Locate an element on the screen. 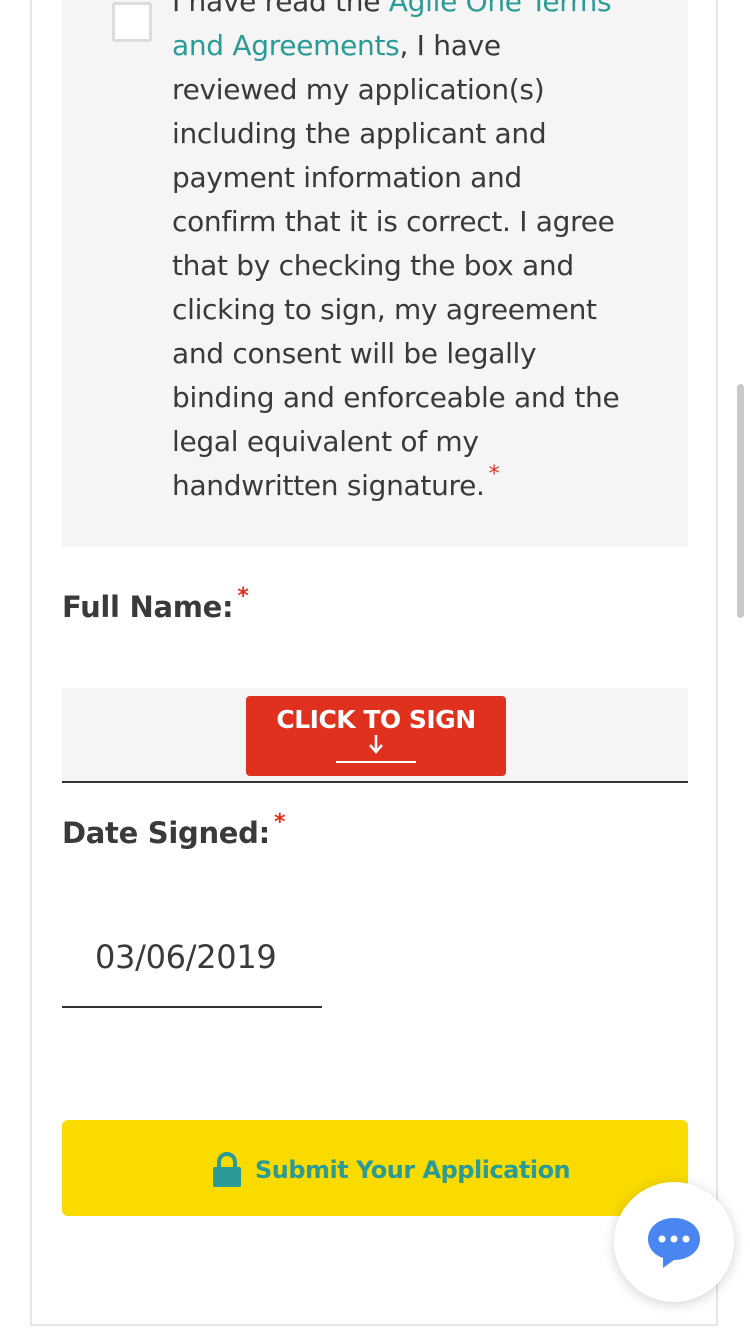 Image resolution: width=750 pixels, height=1334 pixels. full-name-required-marker: * is located at coordinates (243, 596).